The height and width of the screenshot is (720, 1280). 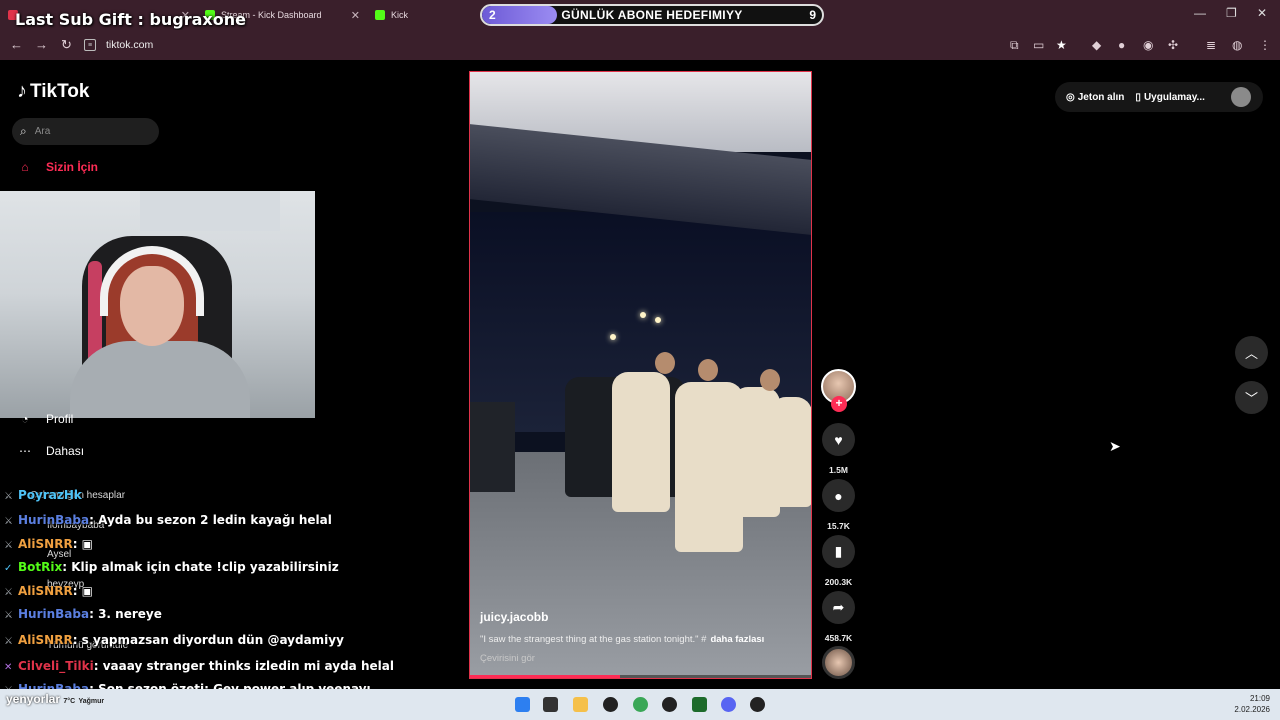 What do you see at coordinates (130, 19) in the screenshot?
I see `last-sub-gift-overlay: Last Sub Gift : bugraxone` at bounding box center [130, 19].